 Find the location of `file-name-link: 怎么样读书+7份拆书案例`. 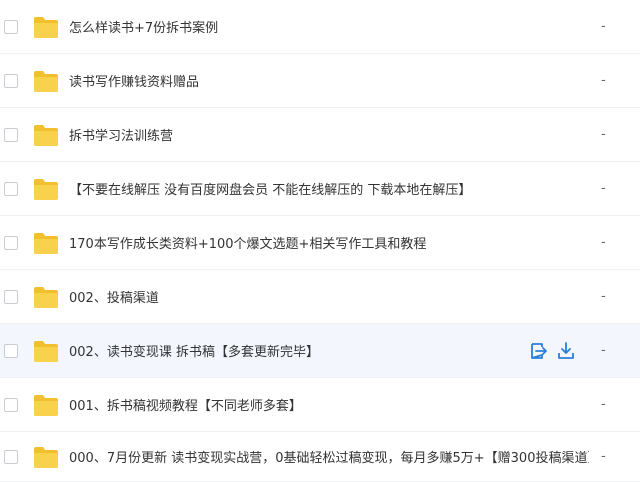

file-name-link: 怎么样读书+7份拆书案例 is located at coordinates (143, 26).